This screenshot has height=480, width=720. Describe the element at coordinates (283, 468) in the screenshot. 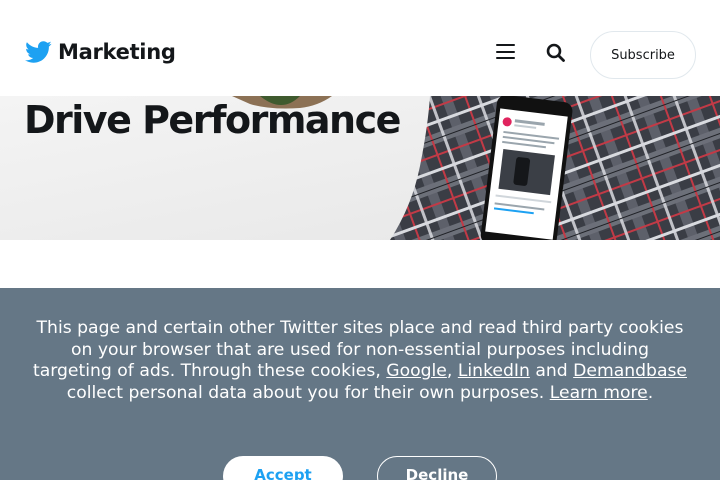

I see `accept-cookies-button: Accept` at that location.